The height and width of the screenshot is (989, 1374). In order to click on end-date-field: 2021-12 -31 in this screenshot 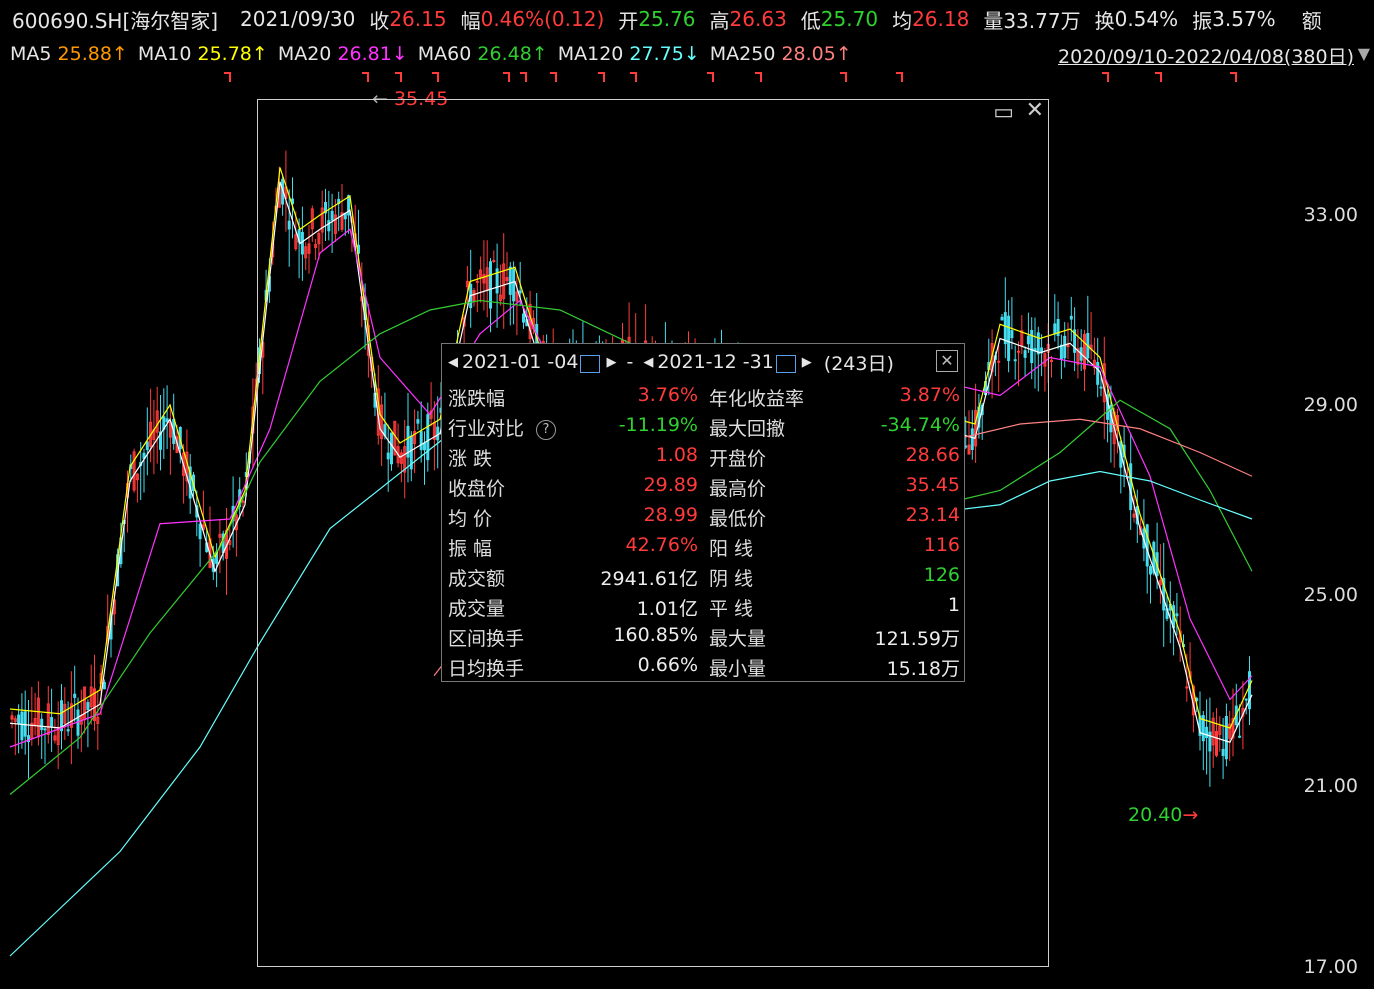, I will do `click(715, 362)`.